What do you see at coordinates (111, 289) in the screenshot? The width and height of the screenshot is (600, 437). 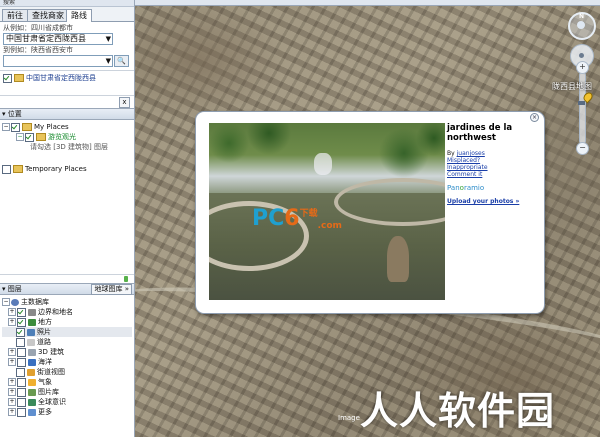 I see `earth-gallery-button: 地球图库 »` at bounding box center [111, 289].